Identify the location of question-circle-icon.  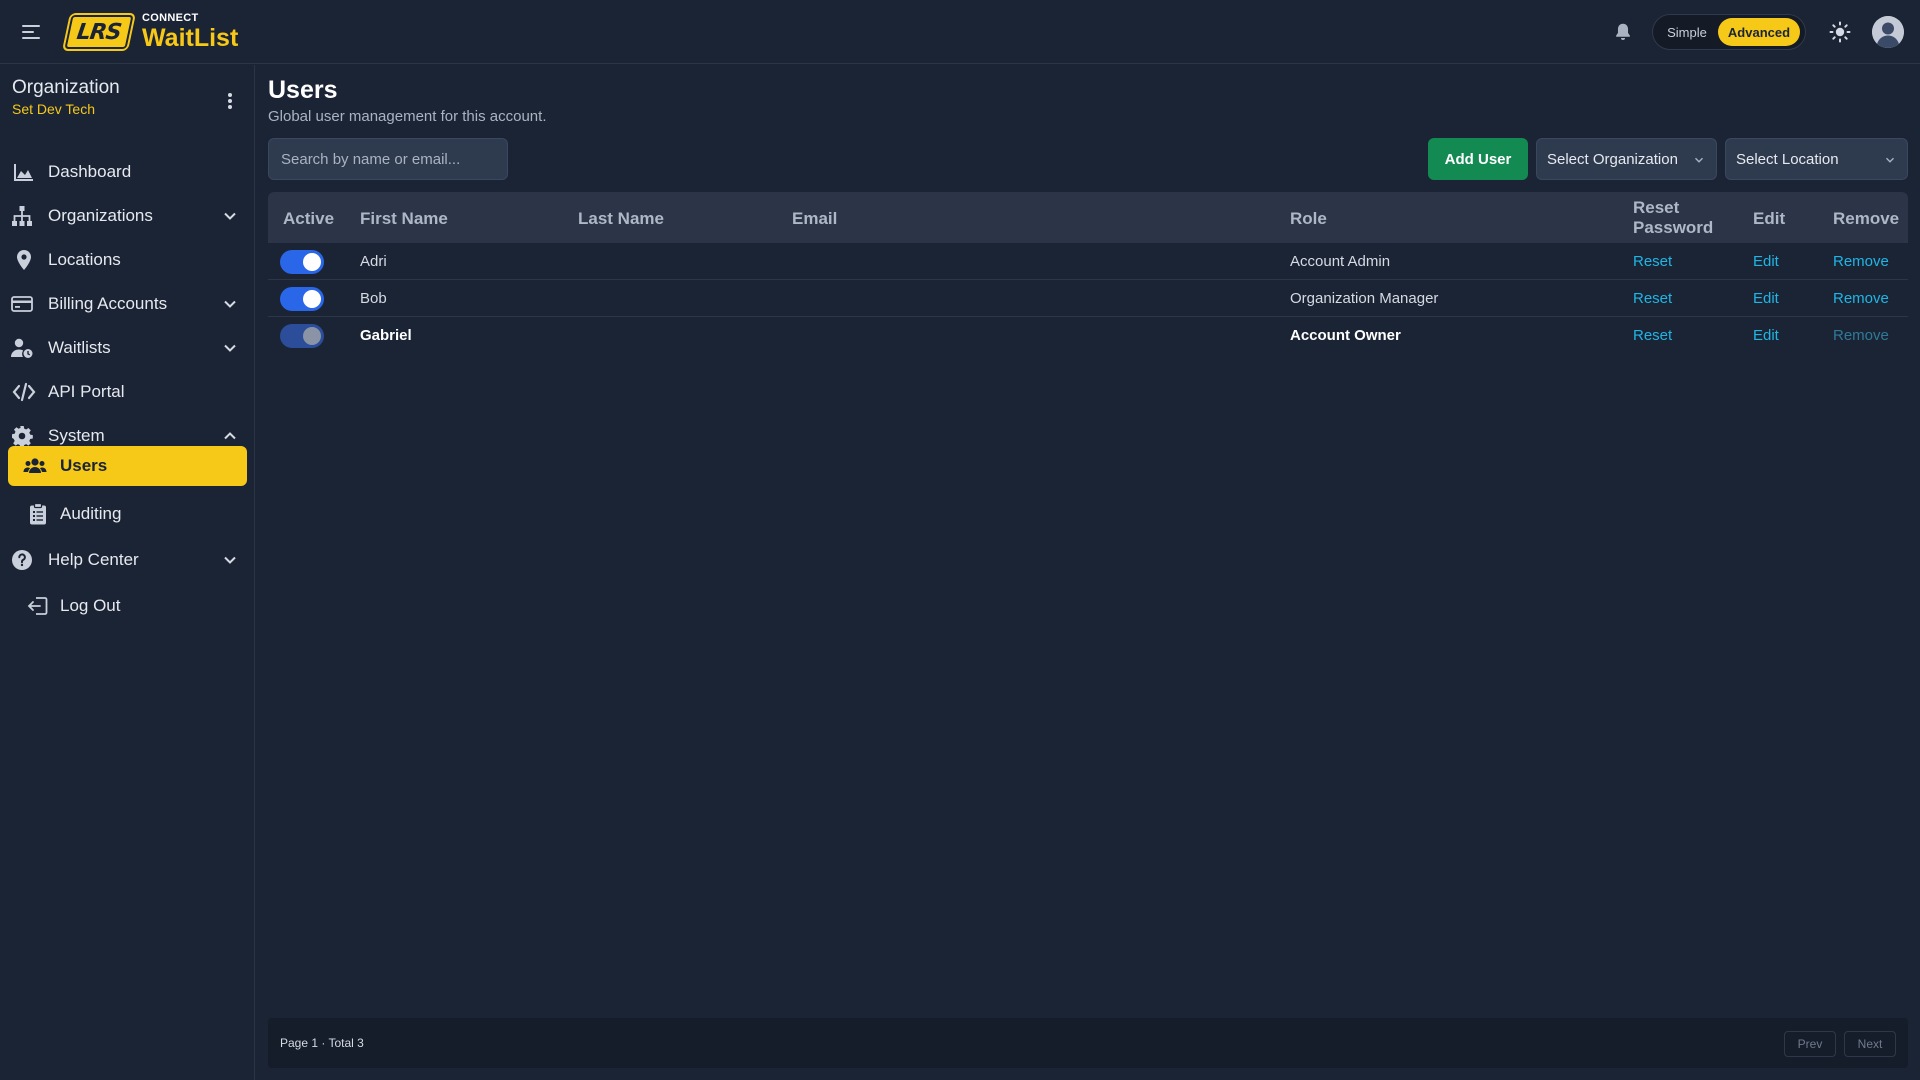
(22, 560).